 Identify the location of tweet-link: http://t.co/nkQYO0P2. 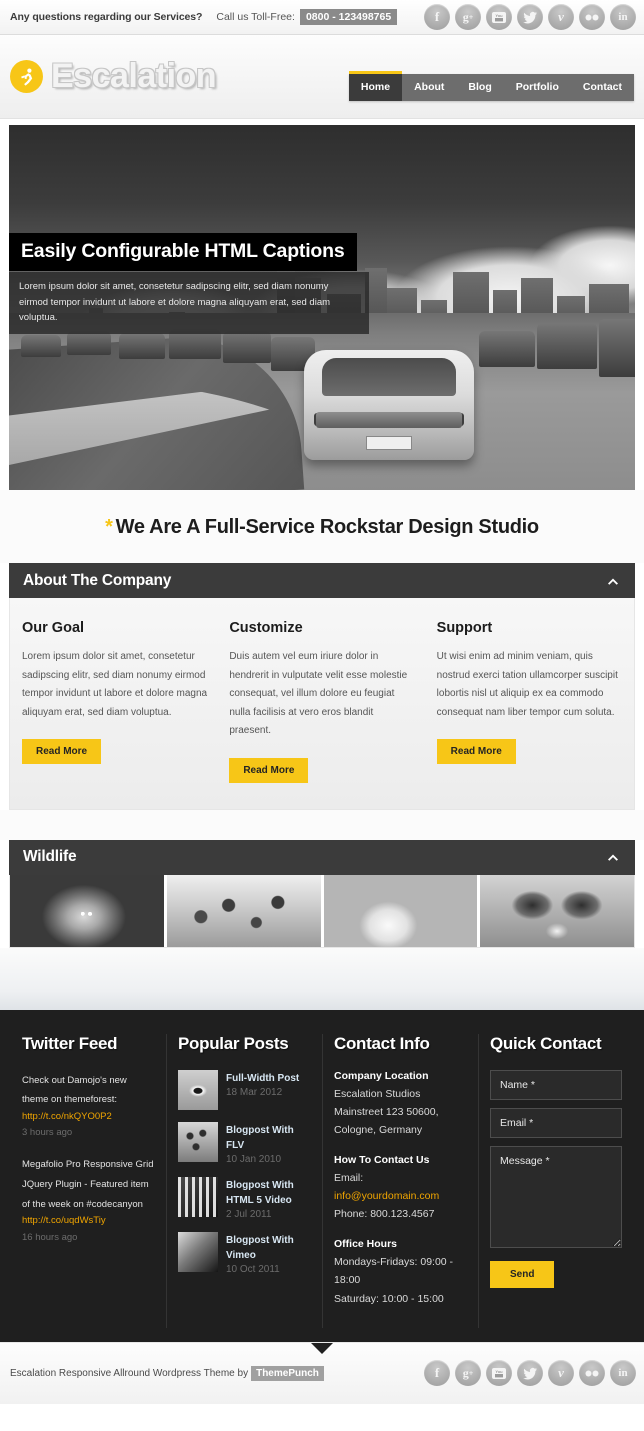
(88, 1117).